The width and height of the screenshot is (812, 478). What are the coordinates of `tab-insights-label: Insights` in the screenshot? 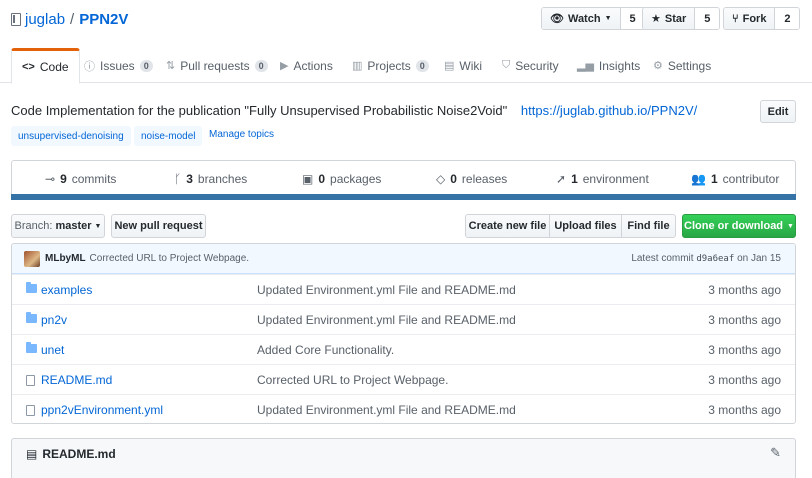 It's located at (619, 65).